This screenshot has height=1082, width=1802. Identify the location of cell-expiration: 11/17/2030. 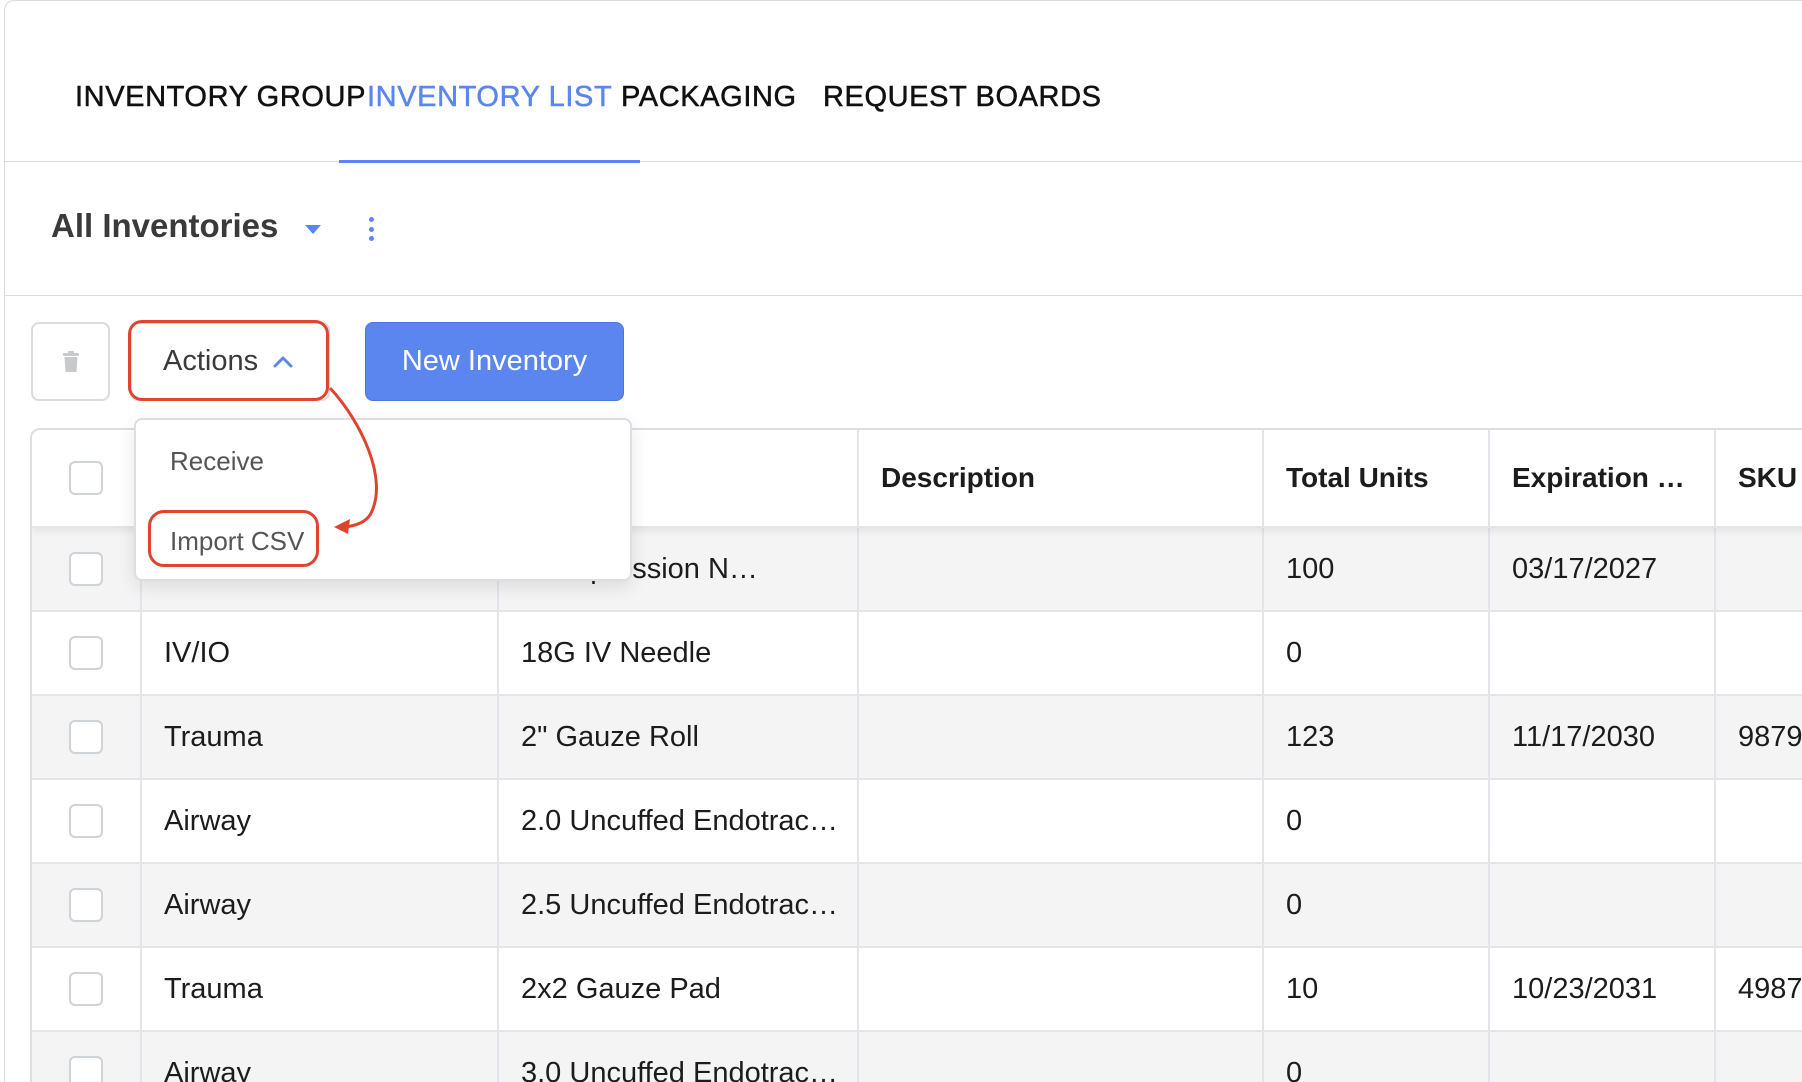
(1603, 737).